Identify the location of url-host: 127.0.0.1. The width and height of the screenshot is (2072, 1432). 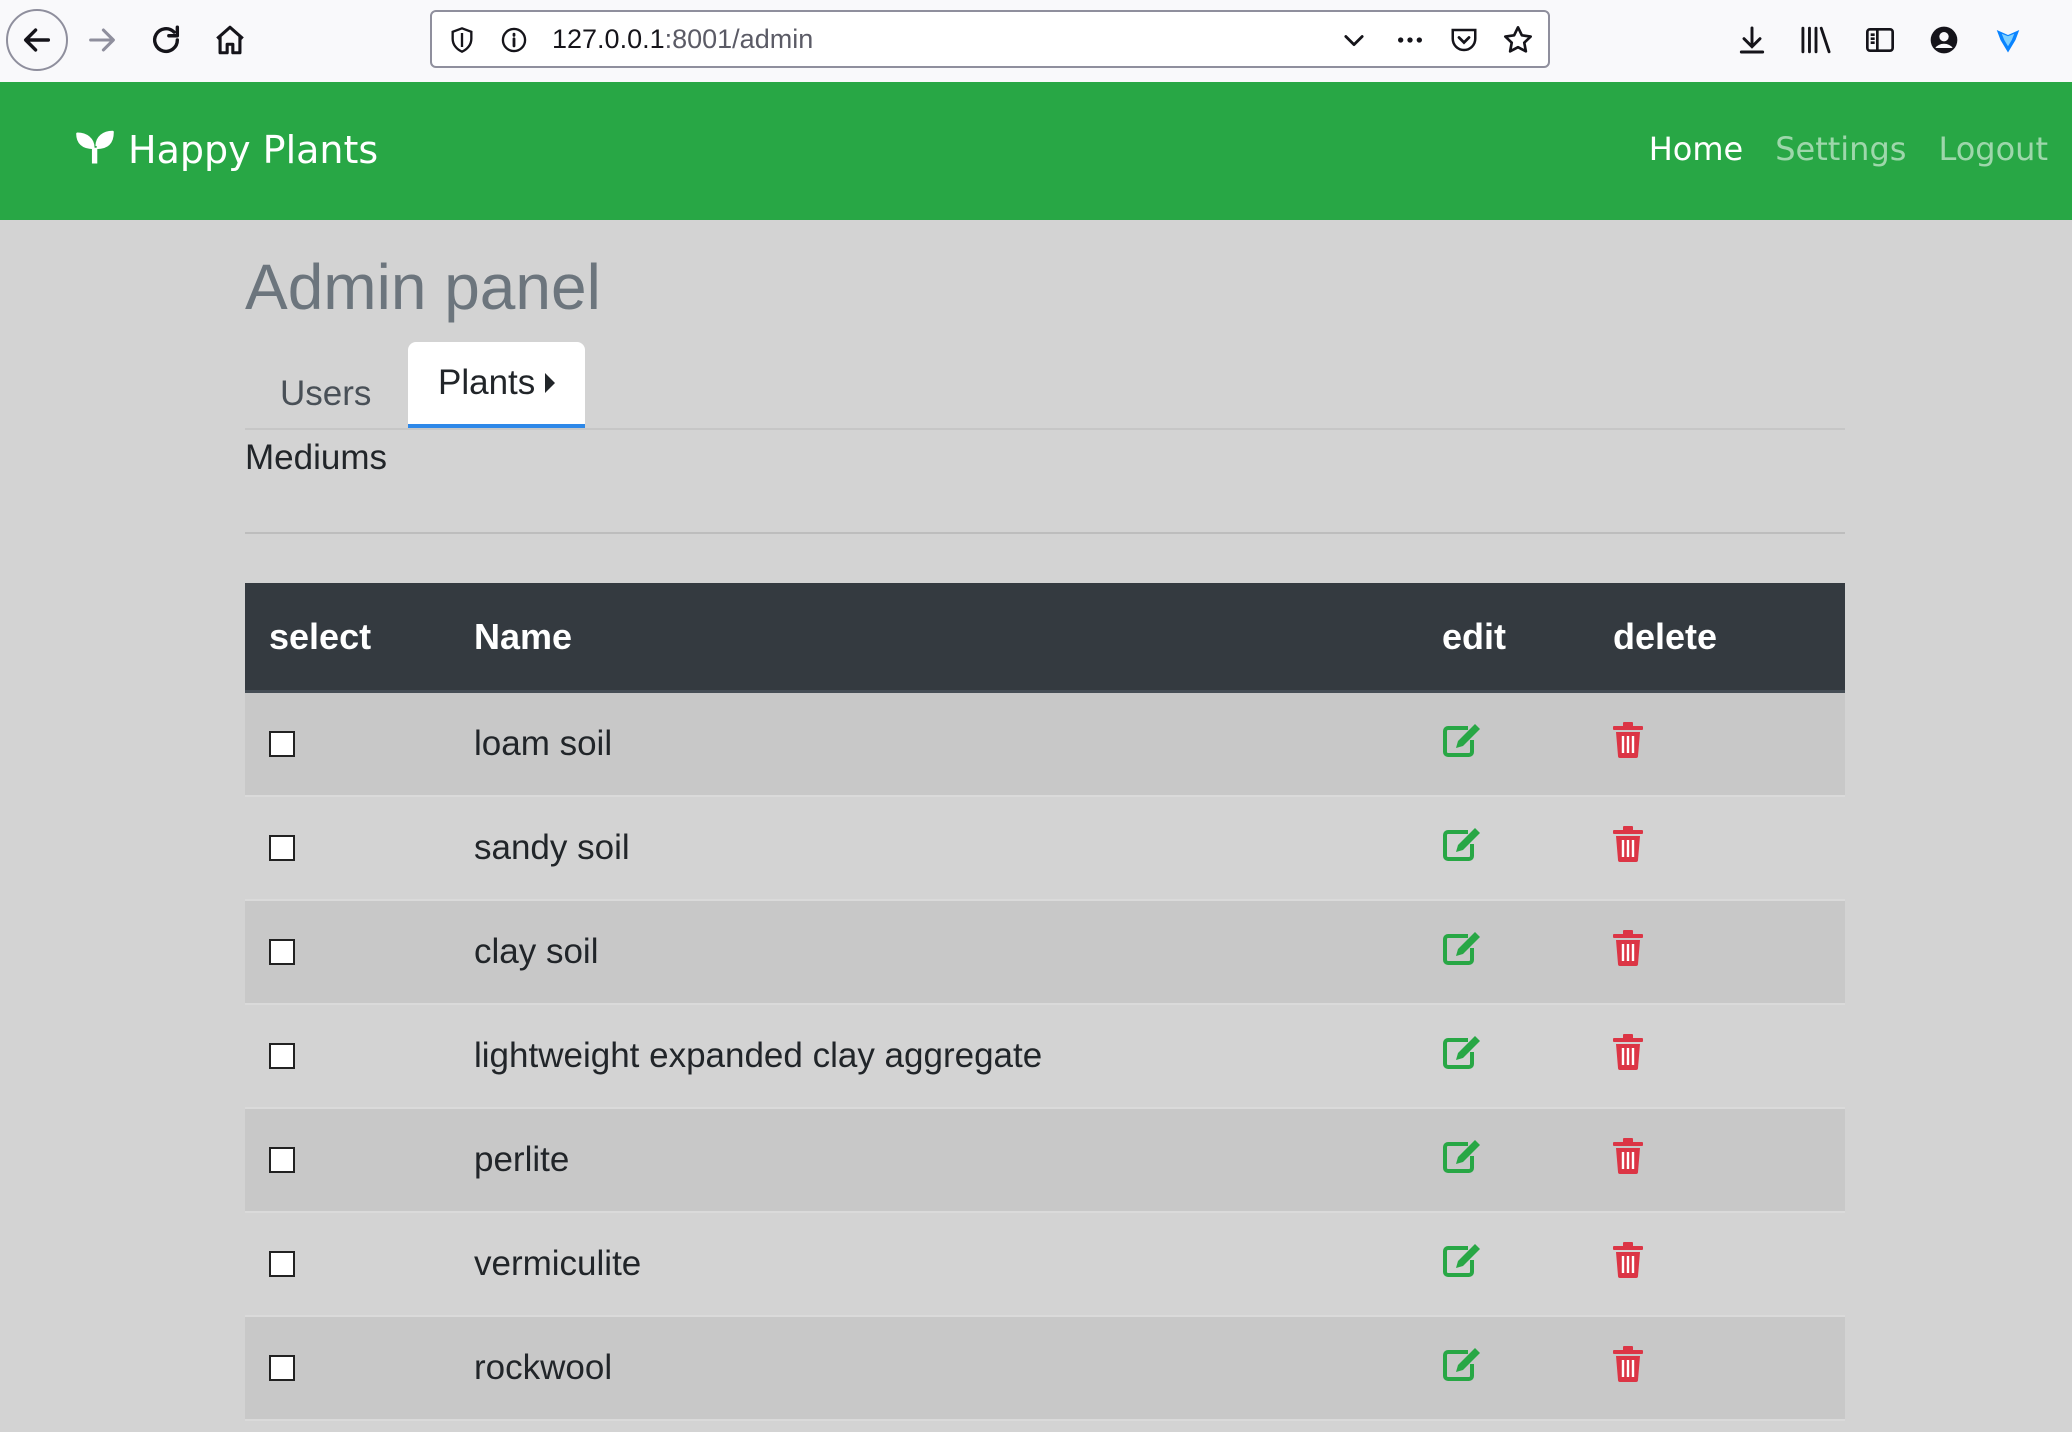
(608, 39).